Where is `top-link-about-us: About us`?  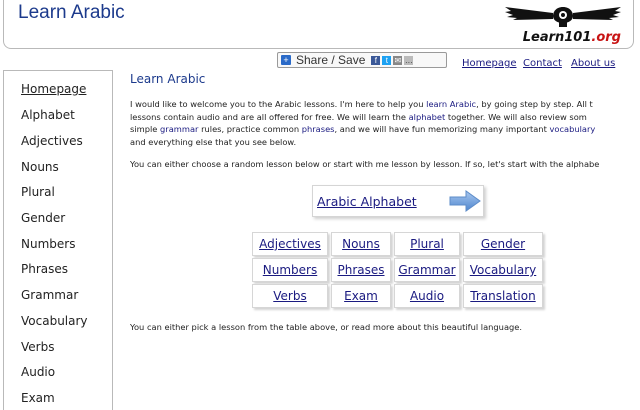 top-link-about-us: About us is located at coordinates (593, 63).